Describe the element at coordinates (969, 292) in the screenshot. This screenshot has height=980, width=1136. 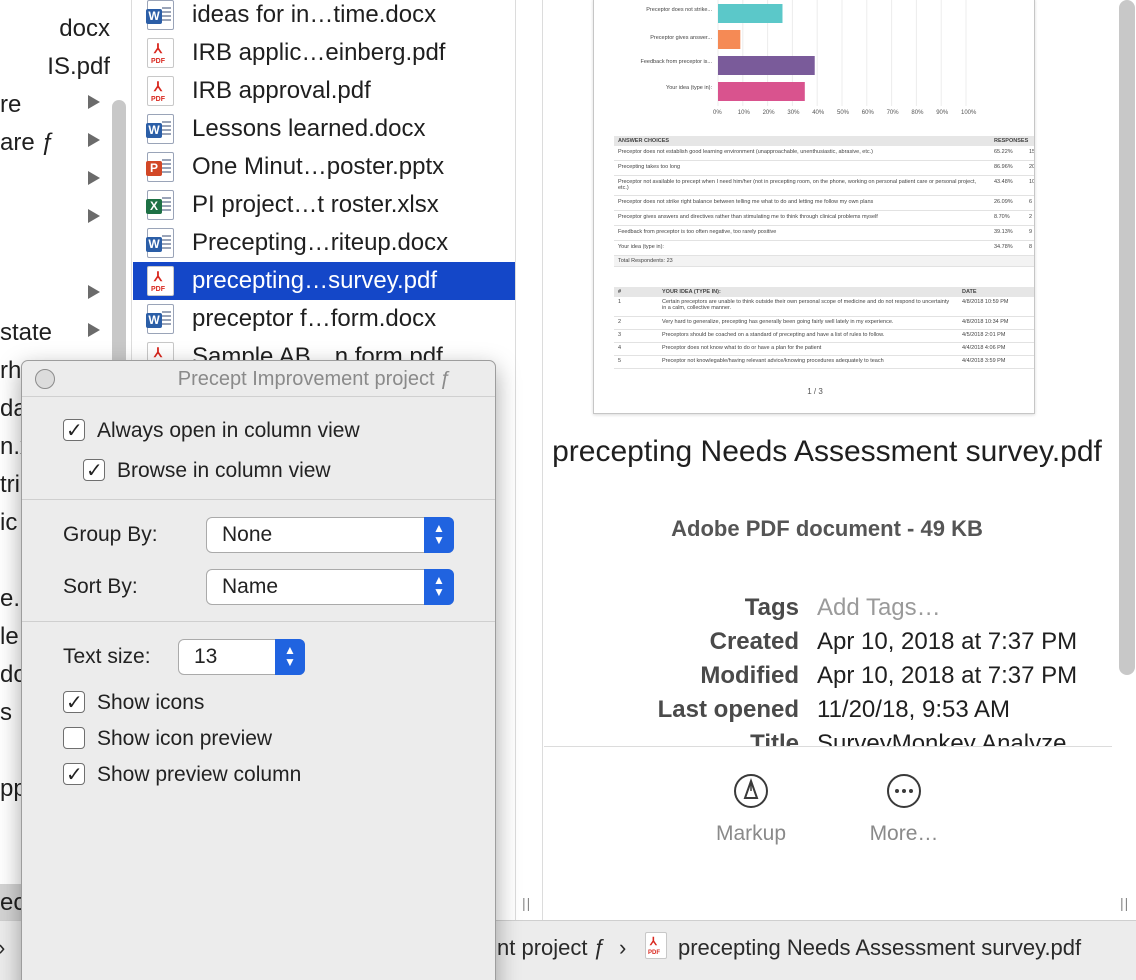
I see `table-header: DATE` at that location.